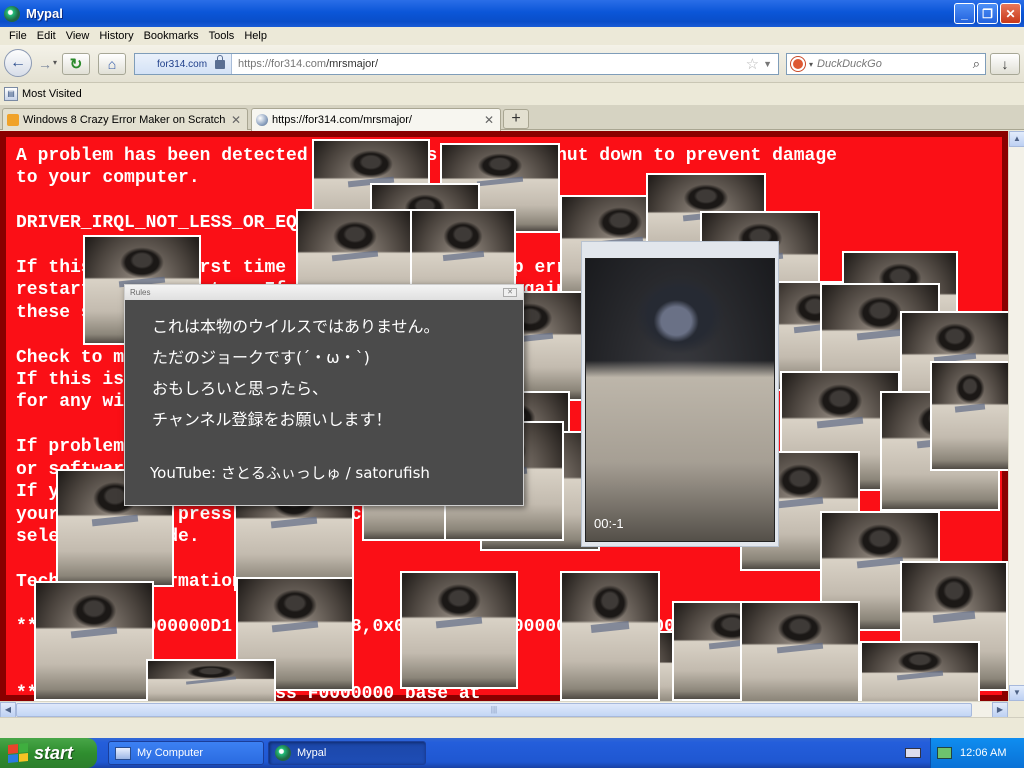 Image resolution: width=1024 pixels, height=768 pixels. I want to click on horizontal-scrollbar: ◀ ||| ▶, so click(504, 709).